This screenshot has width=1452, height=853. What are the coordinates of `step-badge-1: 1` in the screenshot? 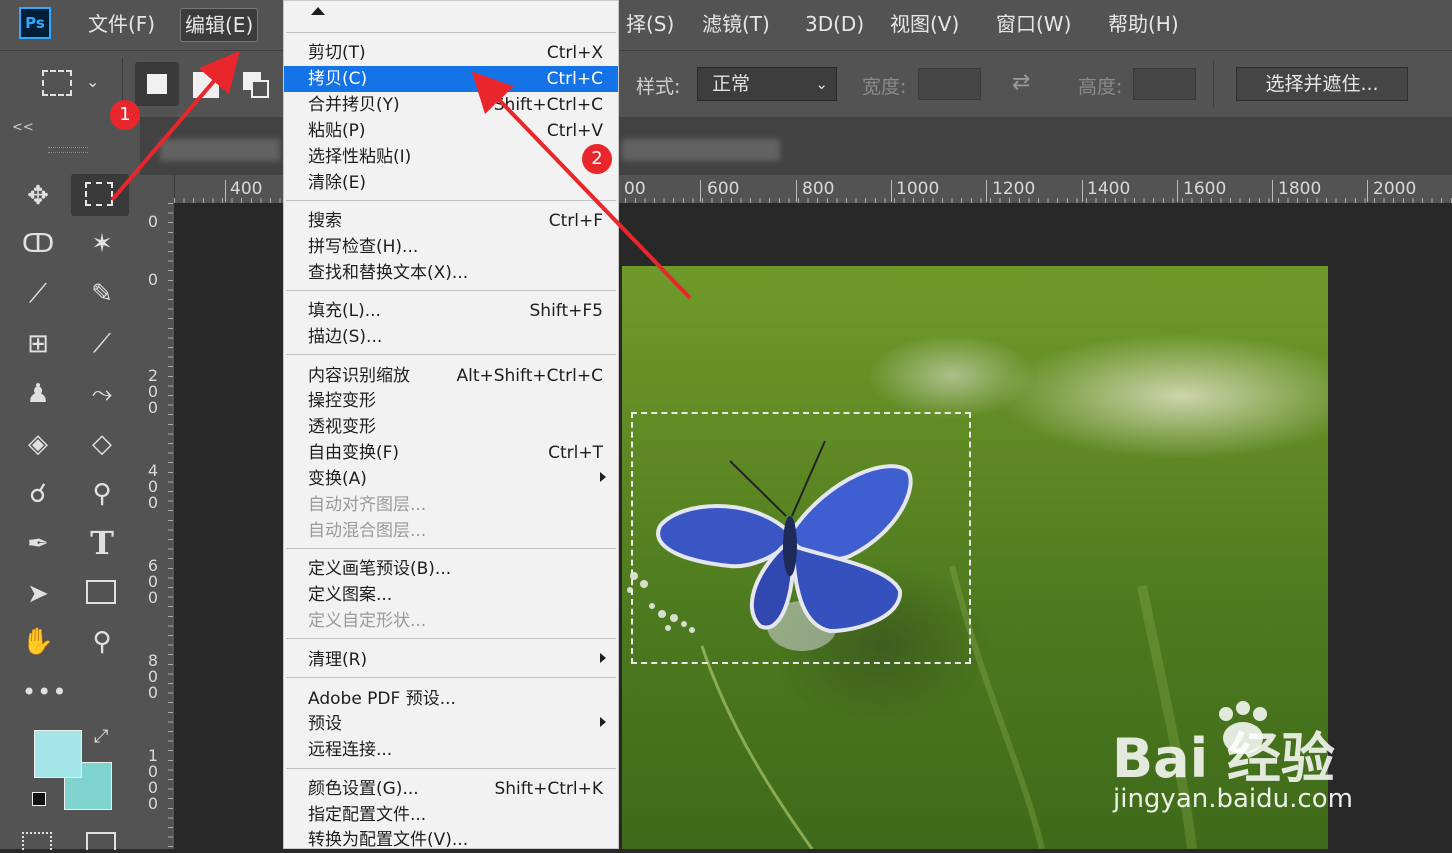 It's located at (125, 115).